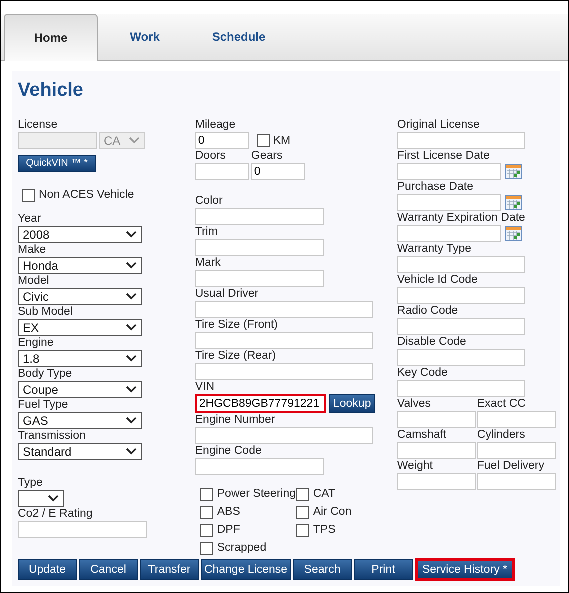 This screenshot has height=593, width=569. What do you see at coordinates (435, 187) in the screenshot?
I see `field-label: Purchase Date` at bounding box center [435, 187].